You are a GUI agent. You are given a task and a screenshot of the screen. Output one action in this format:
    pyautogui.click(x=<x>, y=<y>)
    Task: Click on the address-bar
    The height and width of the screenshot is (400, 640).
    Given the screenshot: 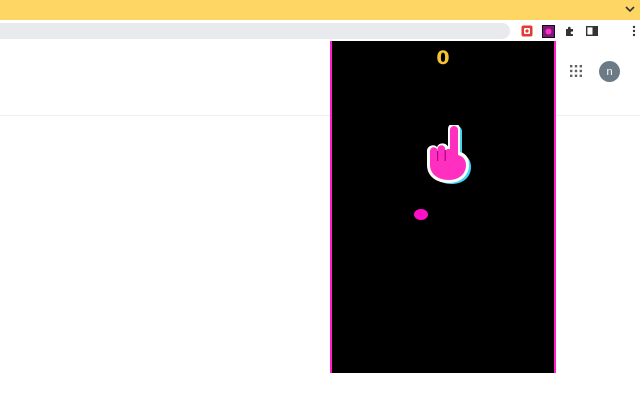 What is the action you would take?
    pyautogui.click(x=255, y=31)
    